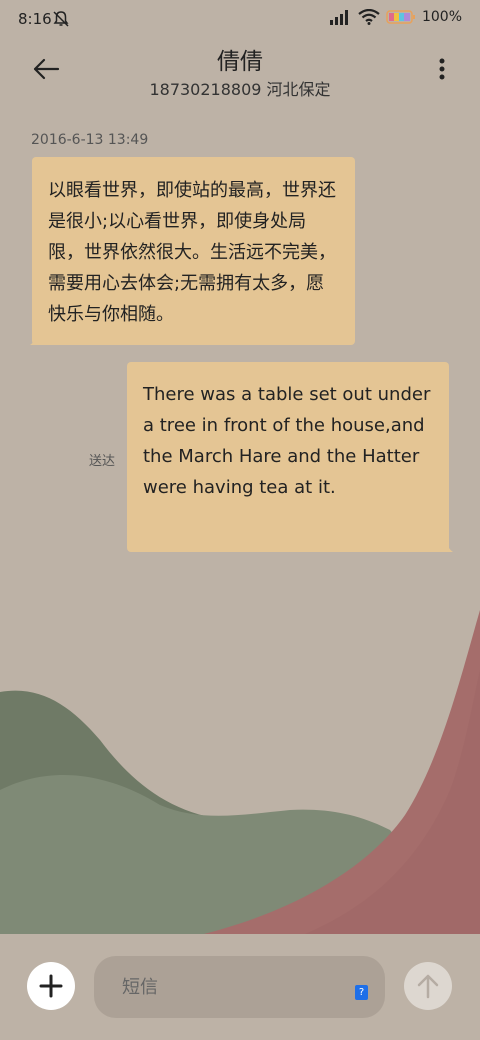 The height and width of the screenshot is (1040, 480). What do you see at coordinates (90, 140) in the screenshot?
I see `message-timestamp: 2016-6-13 13:49` at bounding box center [90, 140].